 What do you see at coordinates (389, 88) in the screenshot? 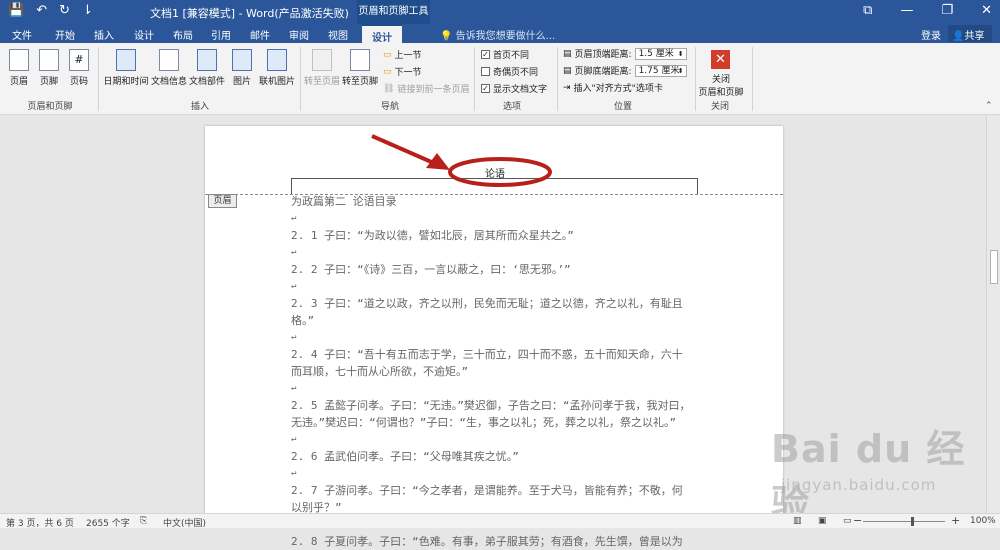
I see `link-icon: ⛓` at bounding box center [389, 88].